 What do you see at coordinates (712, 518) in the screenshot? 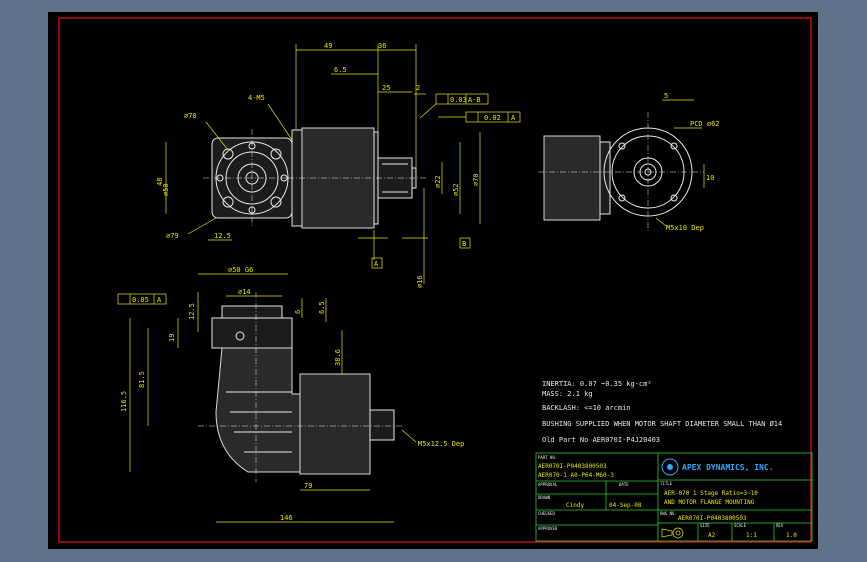
I see `tb-dwg-no: AER070I-P0403800503` at bounding box center [712, 518].